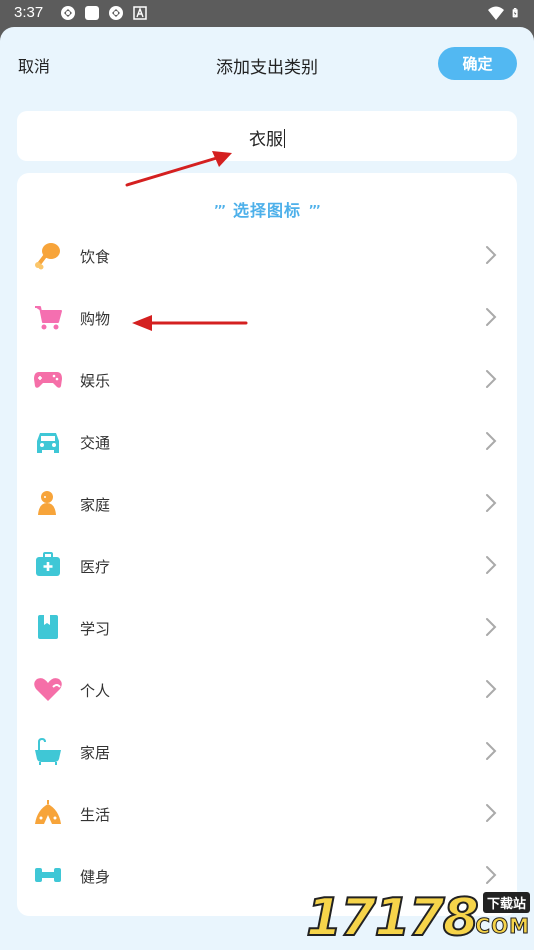 The width and height of the screenshot is (534, 950). What do you see at coordinates (267, 813) in the screenshot?
I see `category-row-life: 生活` at bounding box center [267, 813].